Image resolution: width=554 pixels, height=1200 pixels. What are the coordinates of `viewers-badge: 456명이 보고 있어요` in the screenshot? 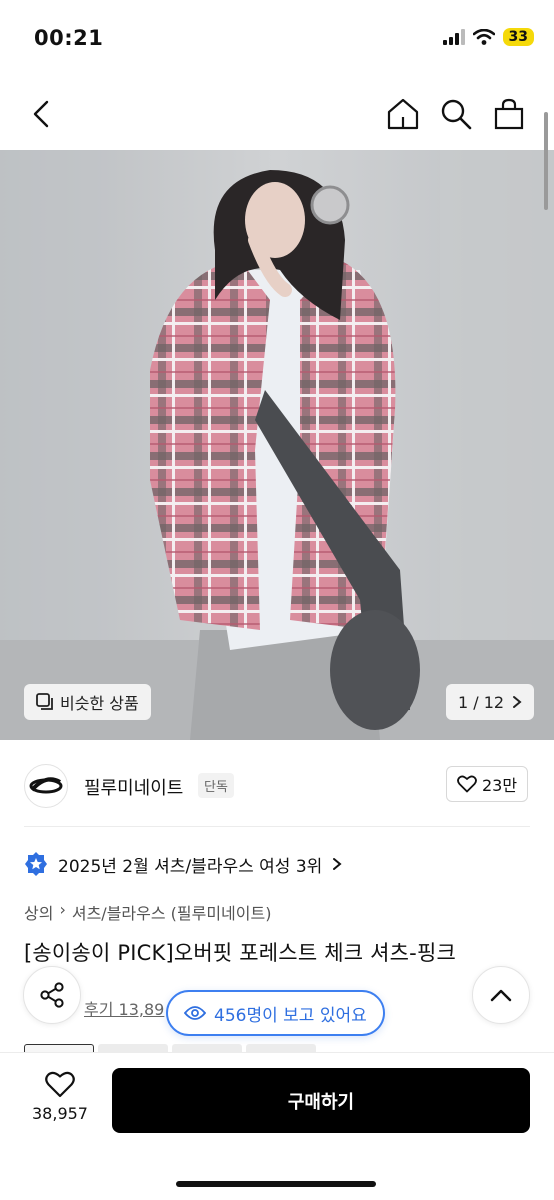 It's located at (275, 1013).